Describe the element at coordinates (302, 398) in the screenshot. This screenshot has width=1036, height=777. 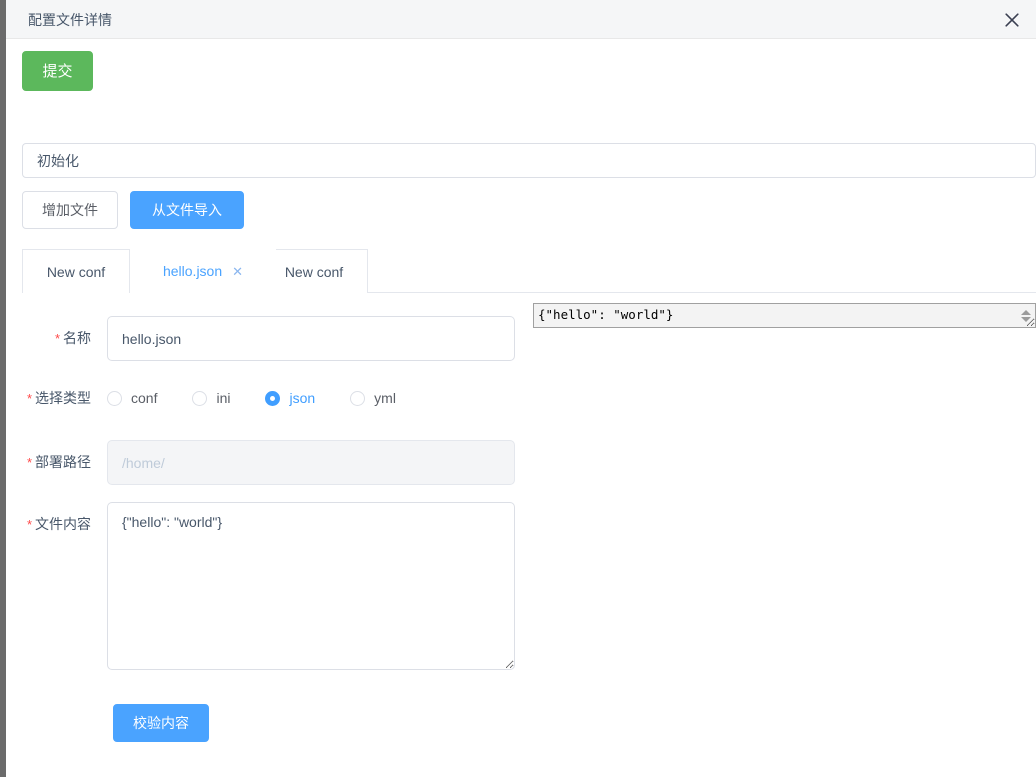
I see `radio-label: json` at that location.